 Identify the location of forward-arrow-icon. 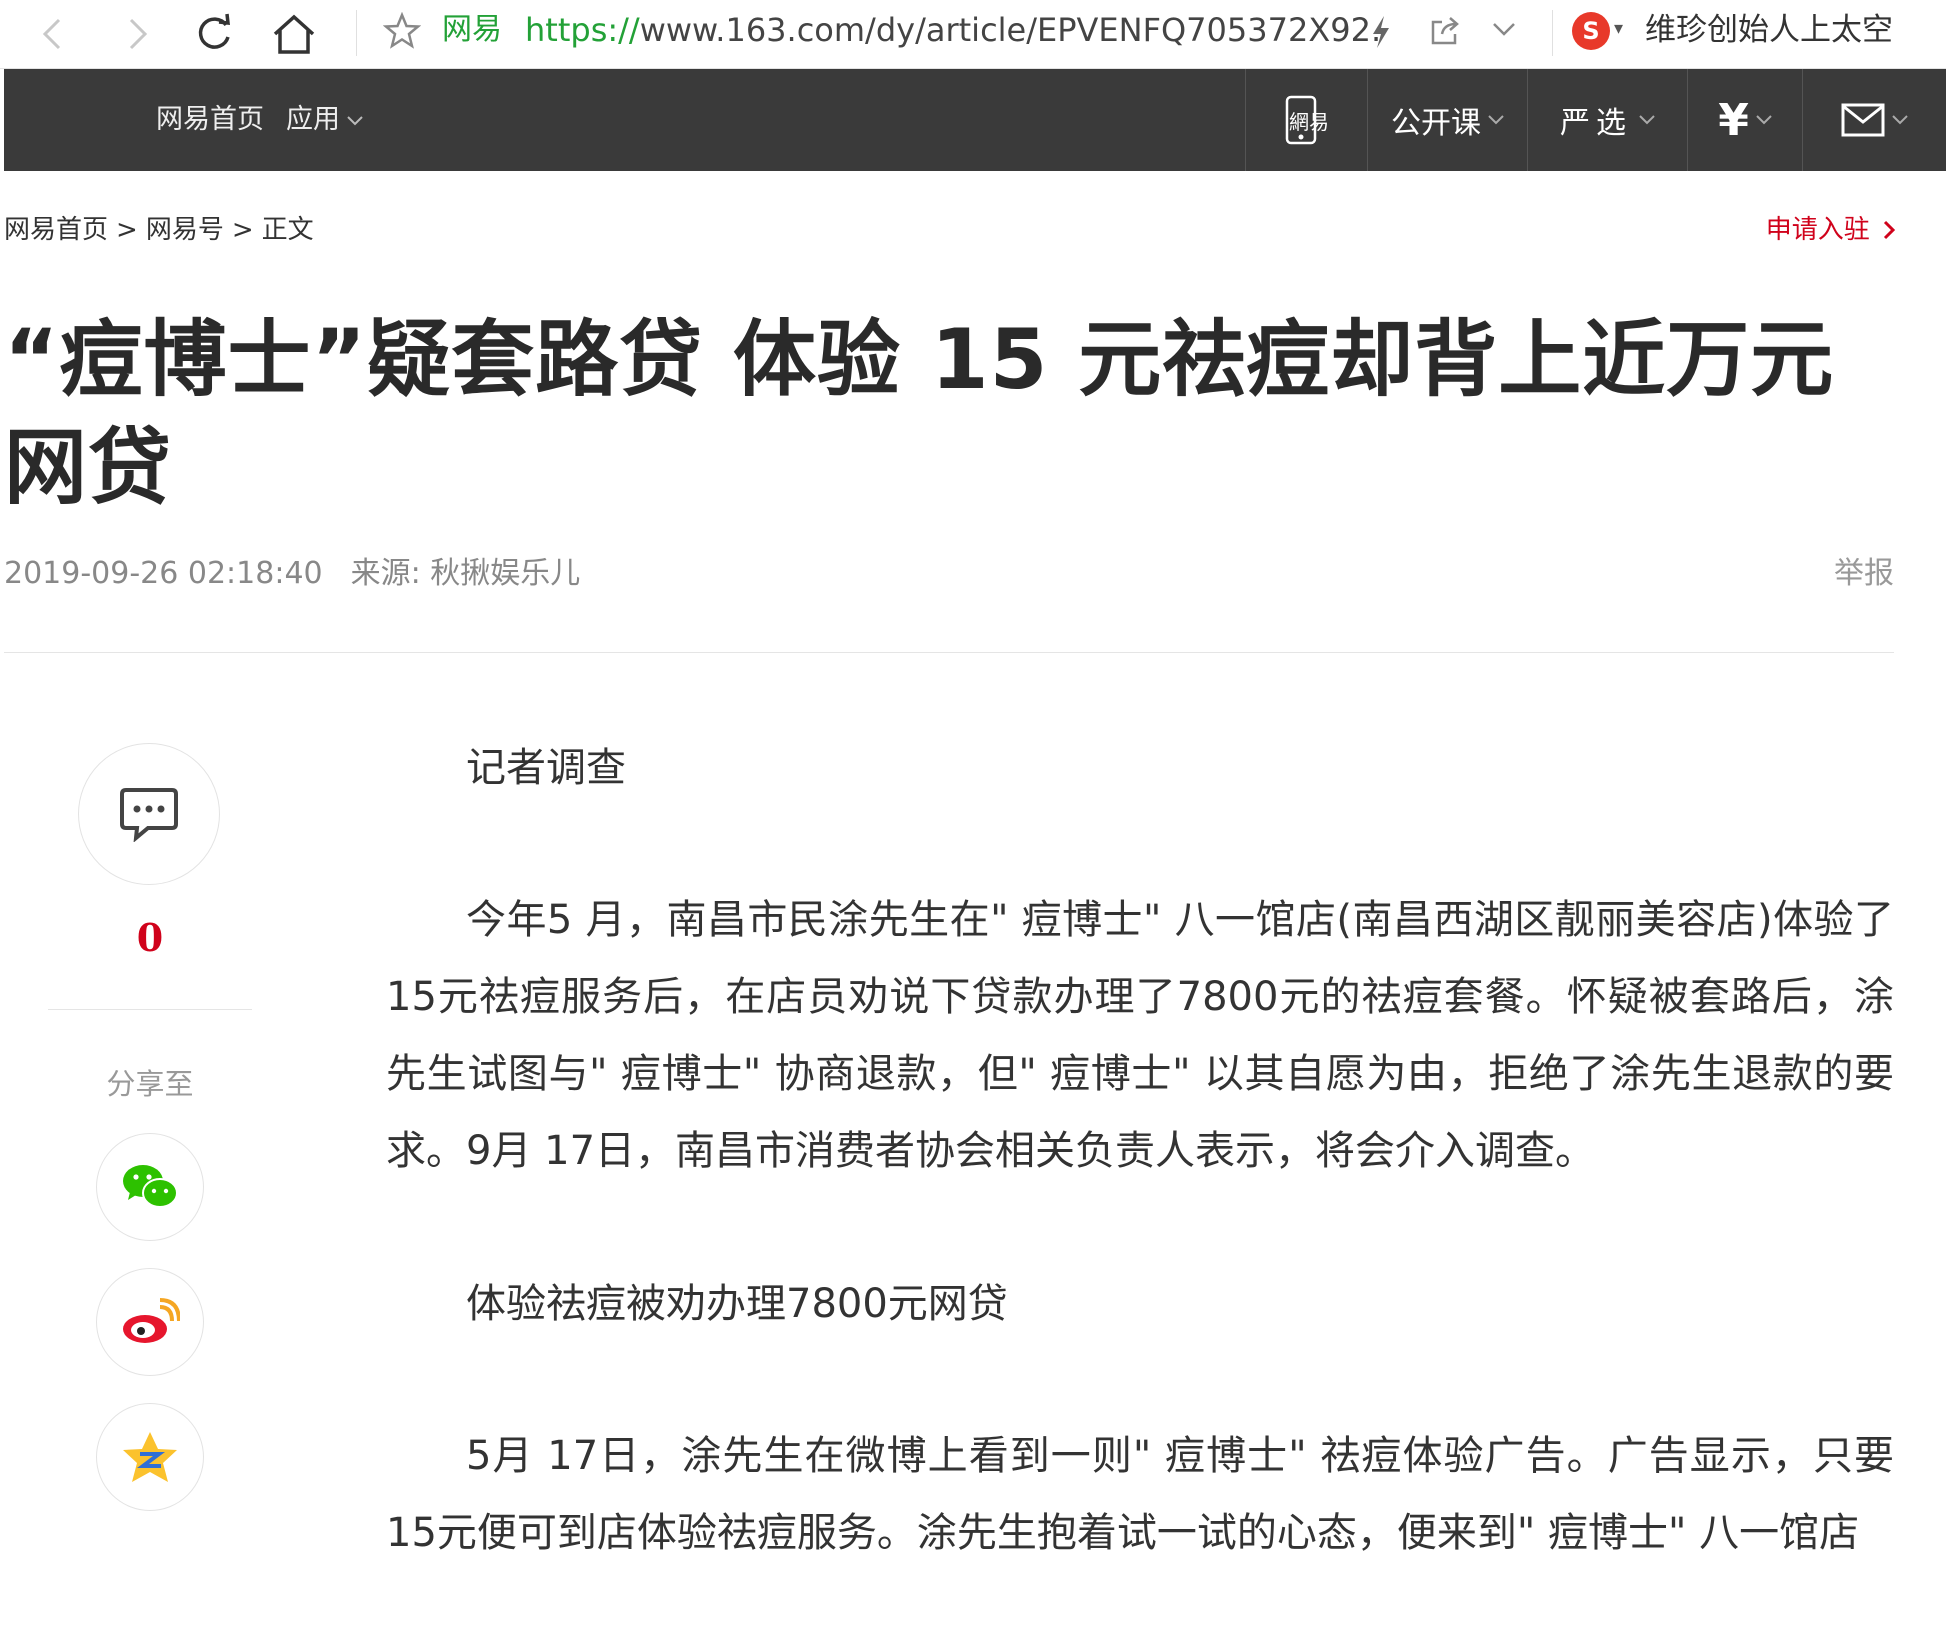
(138, 34).